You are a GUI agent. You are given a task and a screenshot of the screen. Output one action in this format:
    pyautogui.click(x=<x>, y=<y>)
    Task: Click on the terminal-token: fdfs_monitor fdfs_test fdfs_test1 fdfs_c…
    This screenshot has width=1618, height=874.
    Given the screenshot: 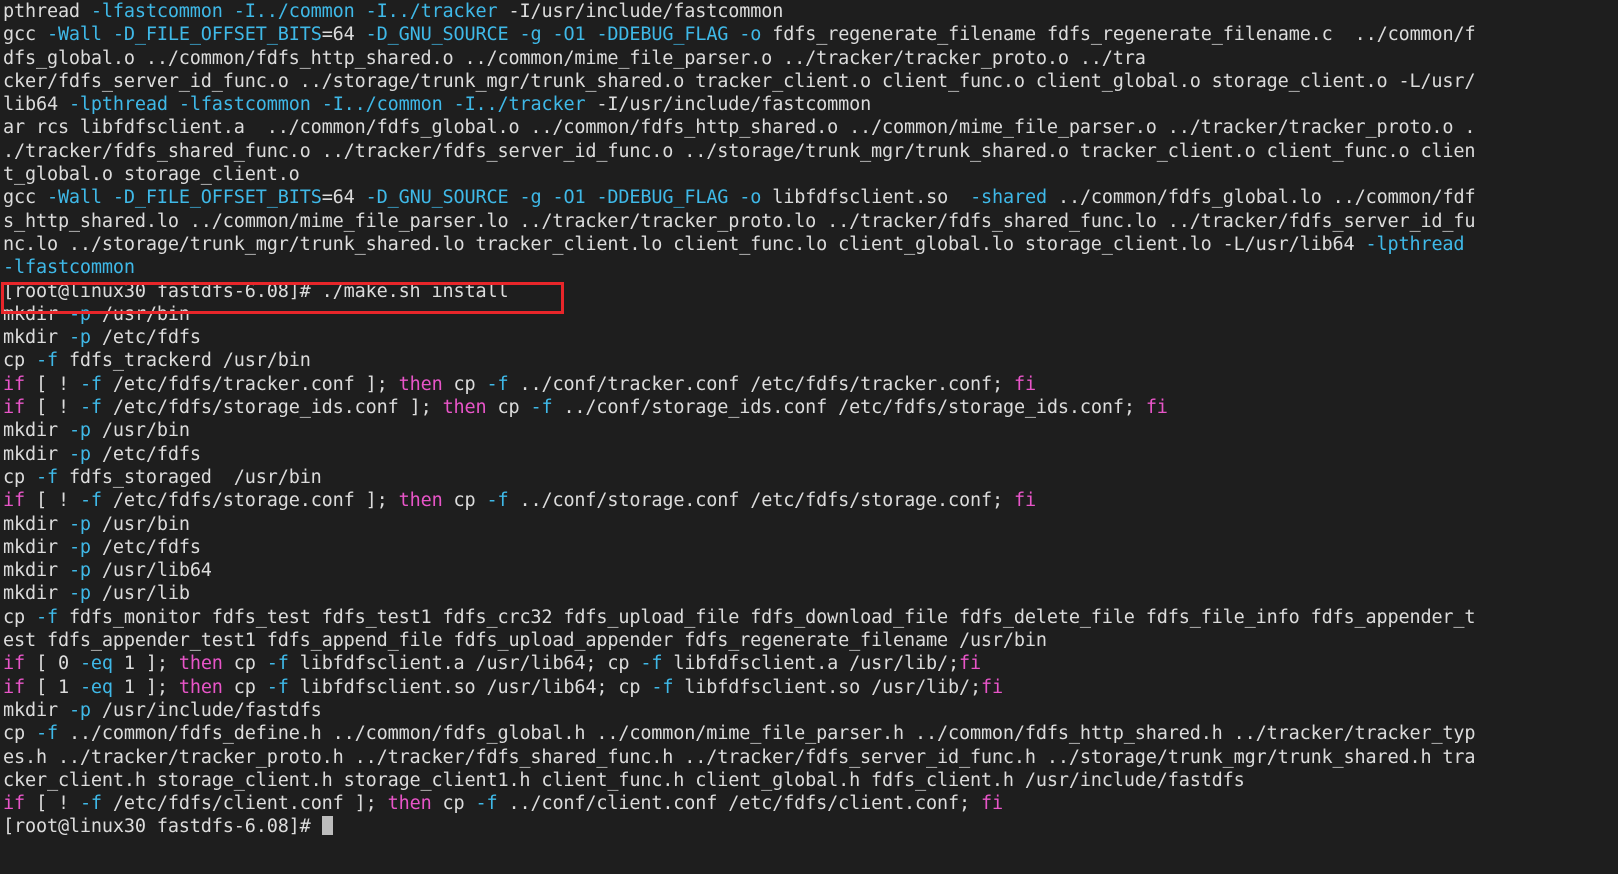 What is the action you would take?
    pyautogui.click(x=766, y=617)
    